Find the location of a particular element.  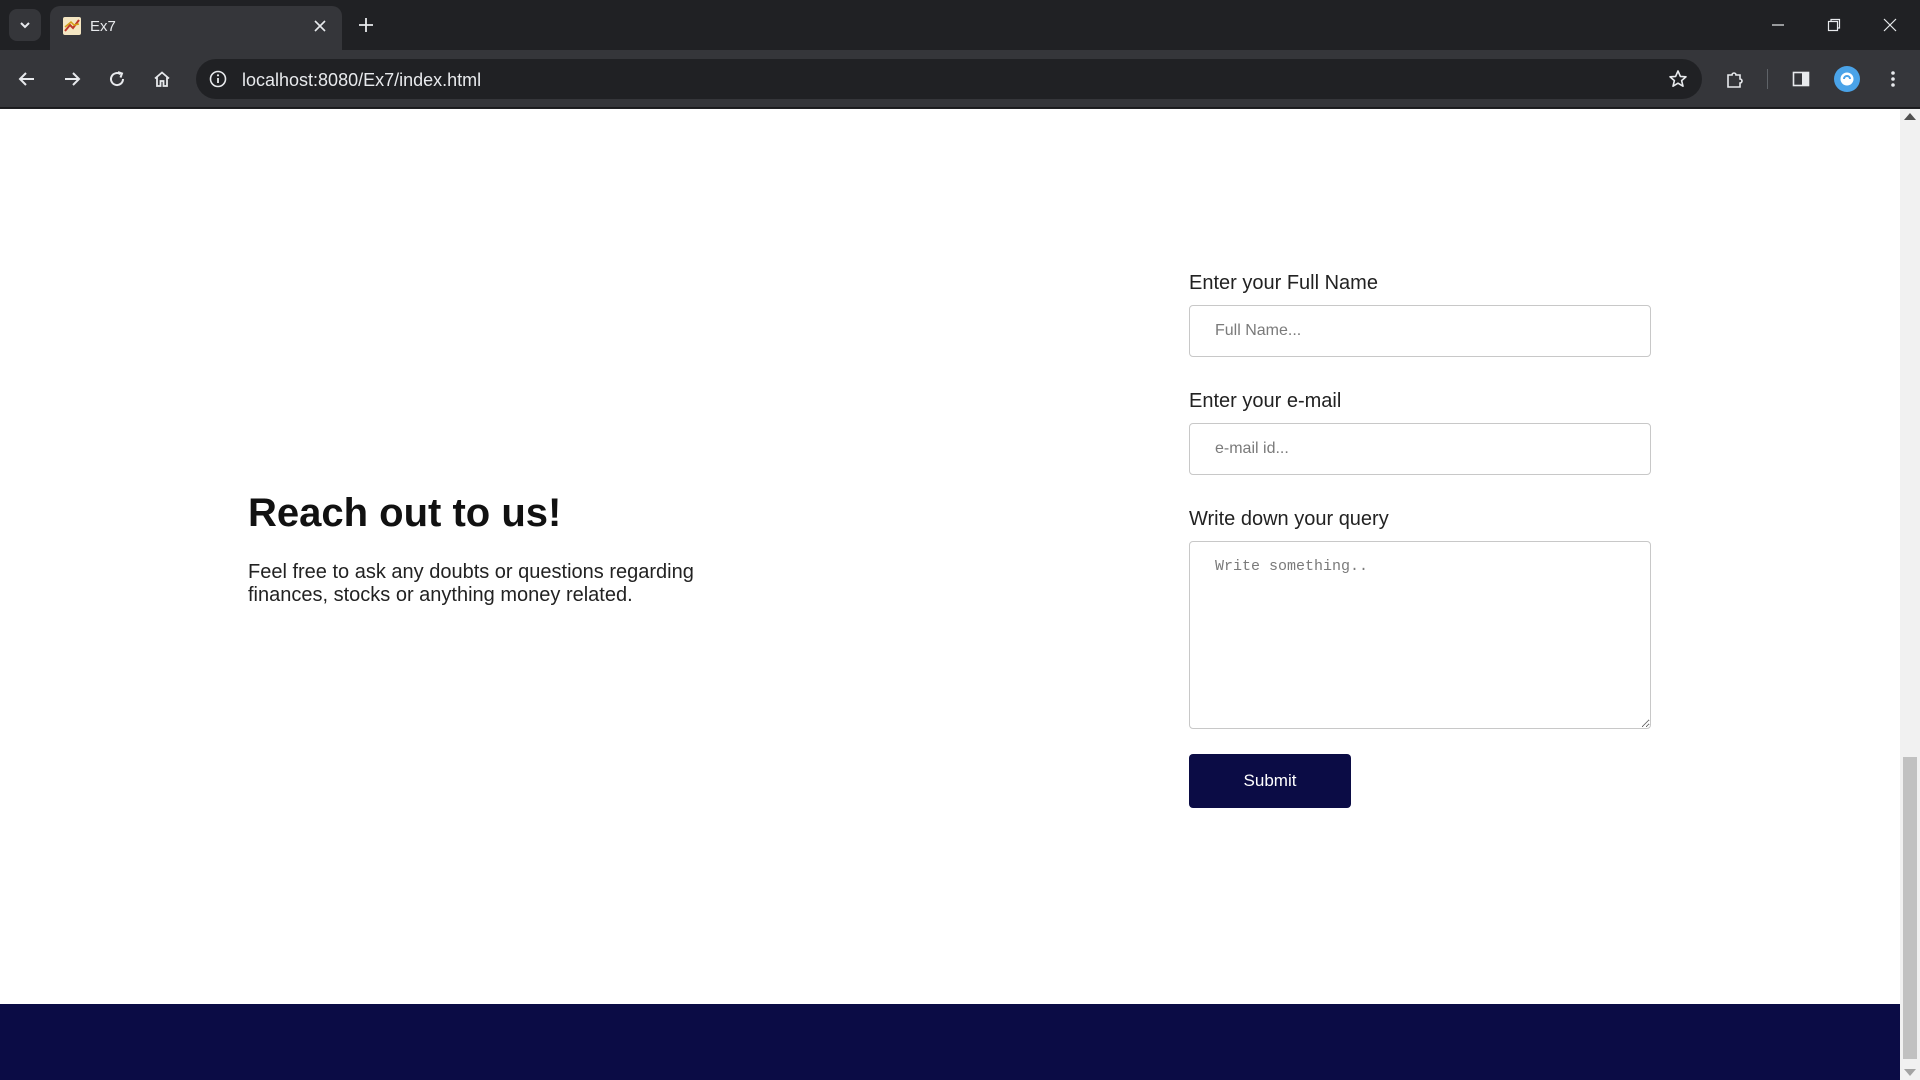

reload-icon is located at coordinates (117, 79).